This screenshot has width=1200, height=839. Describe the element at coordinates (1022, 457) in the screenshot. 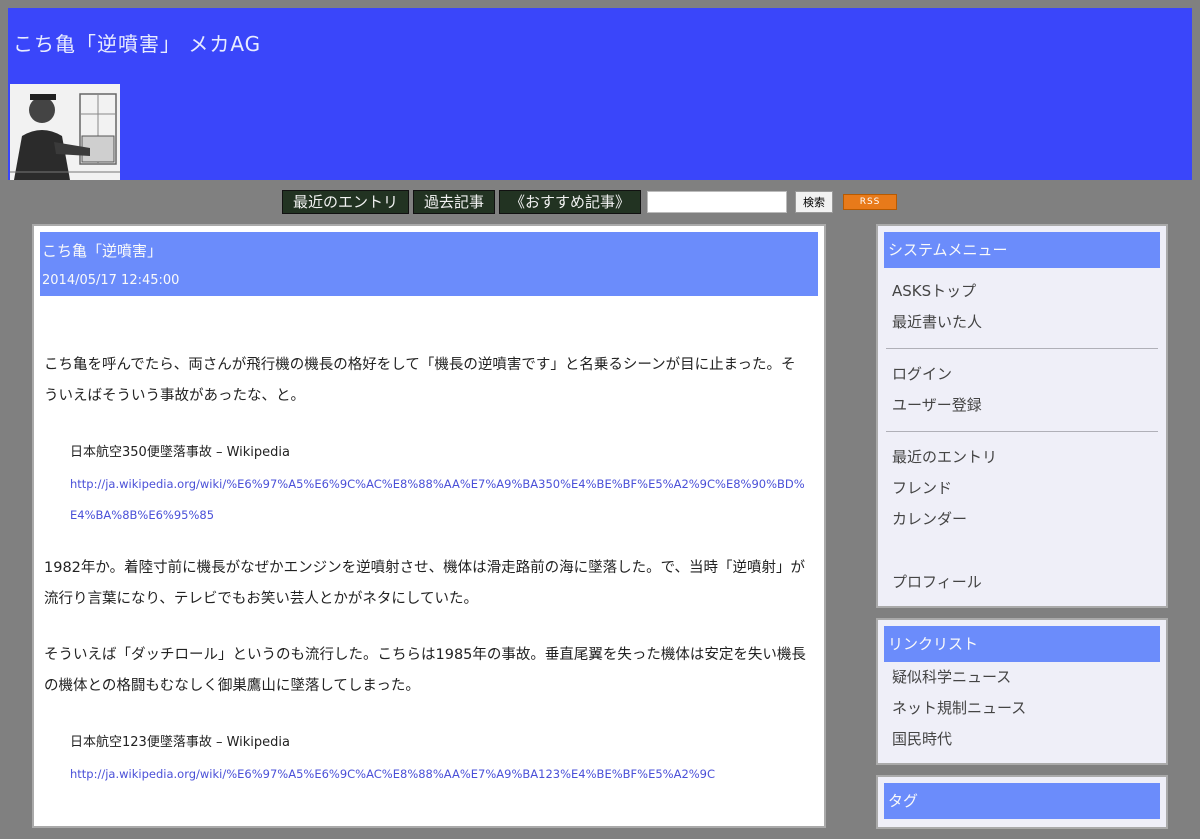

I see `menu-item-recent-entries: 最近のエントリ` at that location.